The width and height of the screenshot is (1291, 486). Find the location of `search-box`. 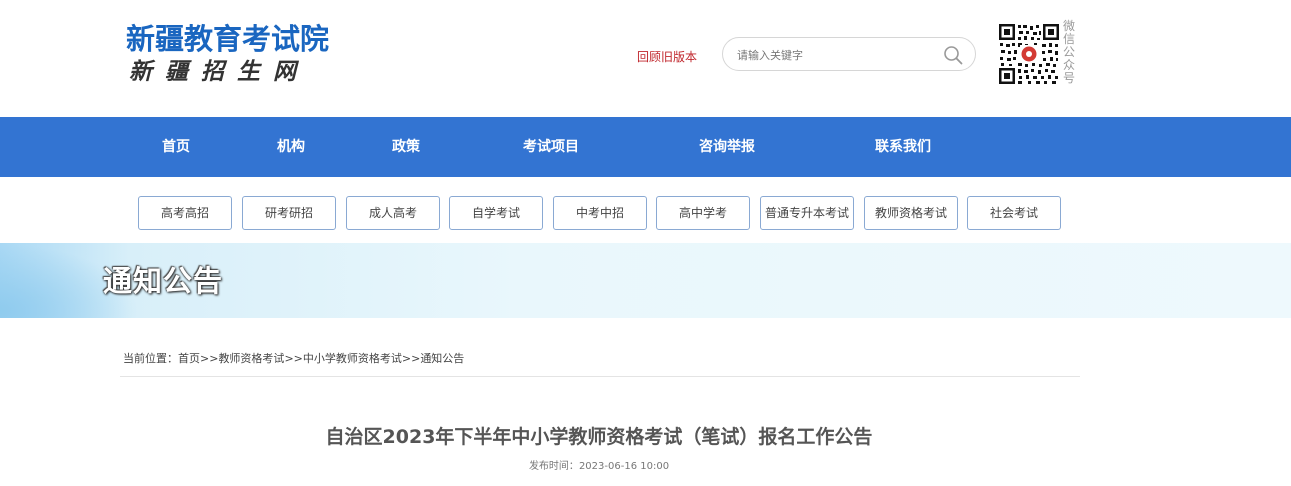

search-box is located at coordinates (849, 54).